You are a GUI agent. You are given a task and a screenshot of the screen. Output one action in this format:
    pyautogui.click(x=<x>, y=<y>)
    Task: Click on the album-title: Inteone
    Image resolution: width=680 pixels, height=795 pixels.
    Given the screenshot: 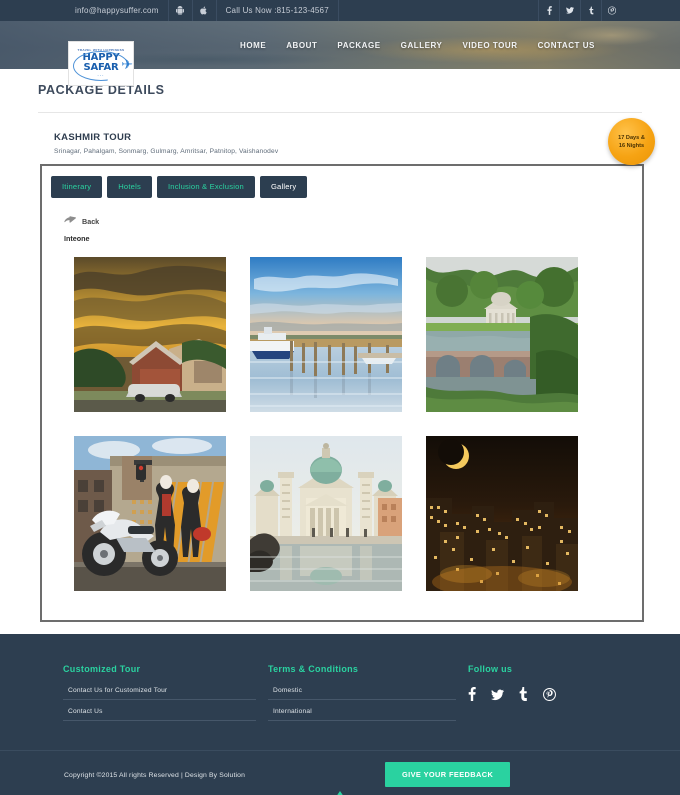 What is the action you would take?
    pyautogui.click(x=77, y=238)
    